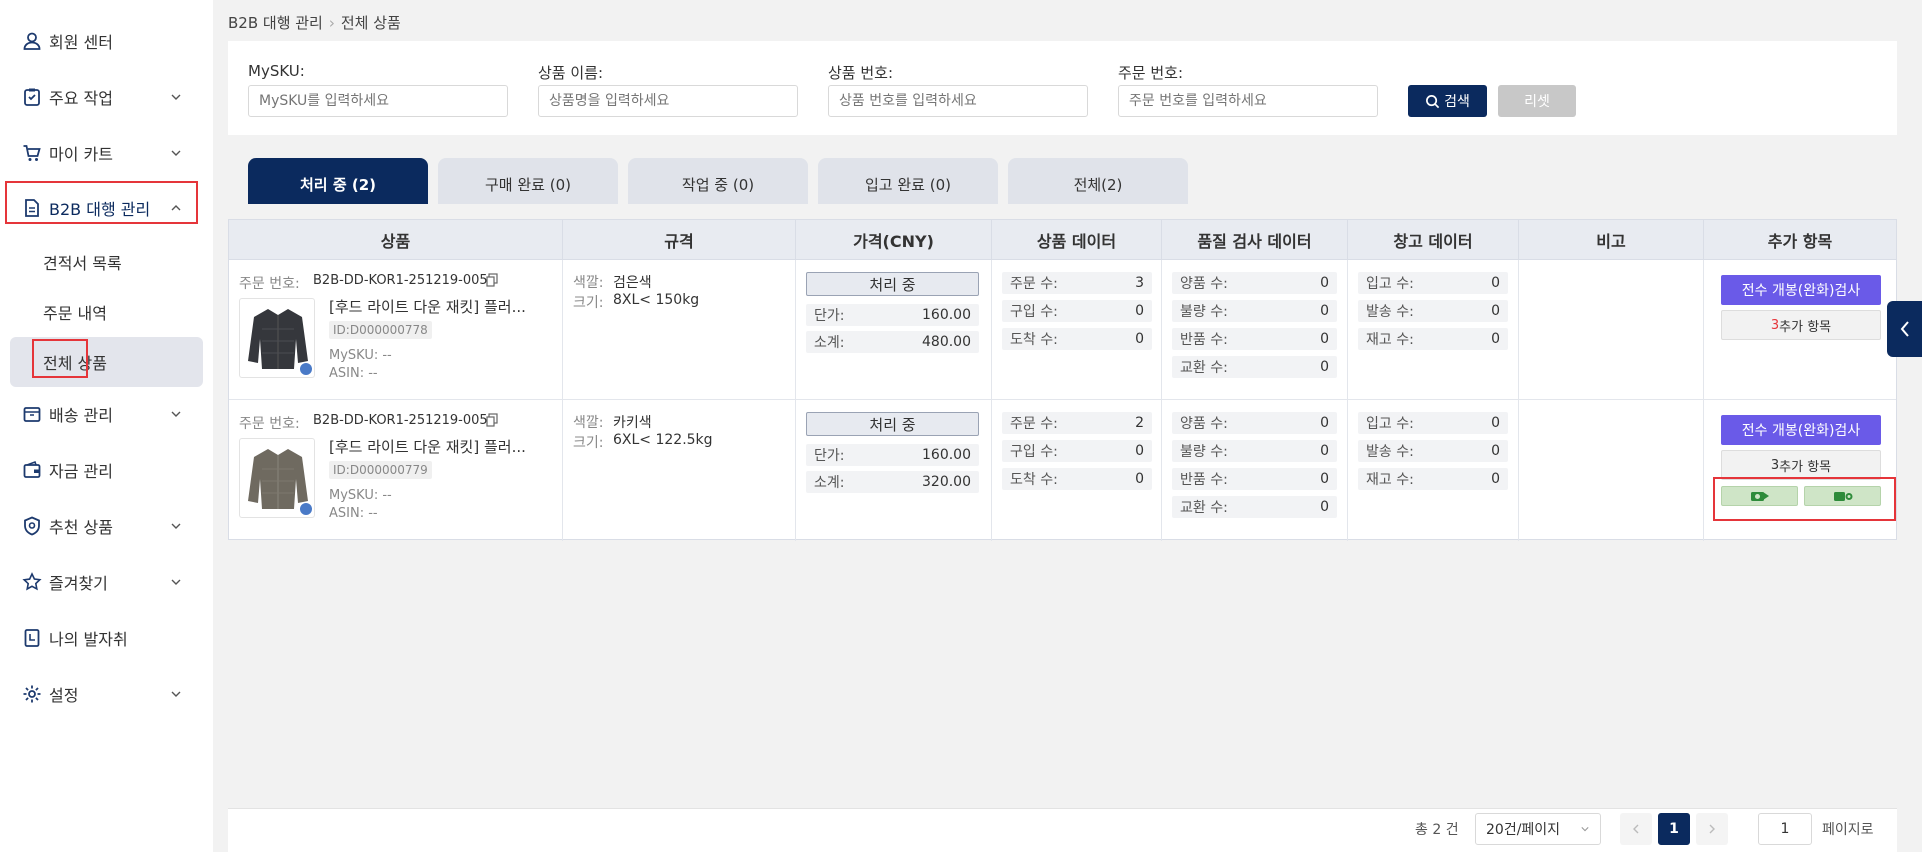  I want to click on sidebar-item-shipping: 배송 관리, so click(106, 414).